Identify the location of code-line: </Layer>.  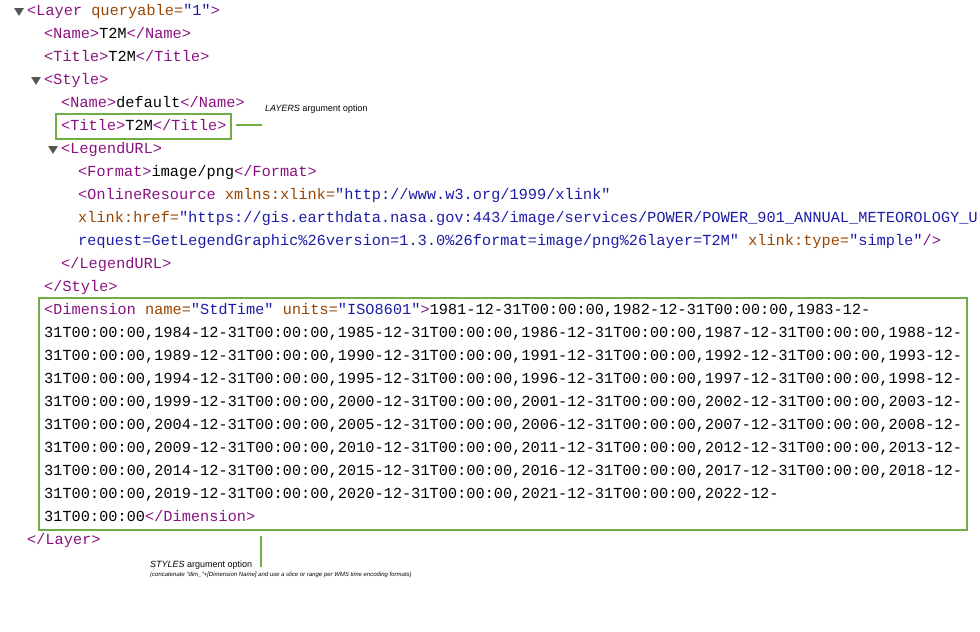
(63, 540).